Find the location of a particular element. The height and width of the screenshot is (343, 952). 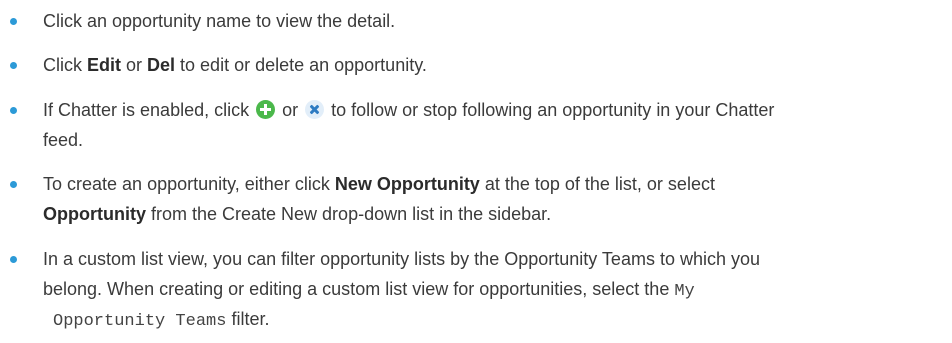

x-unfollow-icon is located at coordinates (315, 109).